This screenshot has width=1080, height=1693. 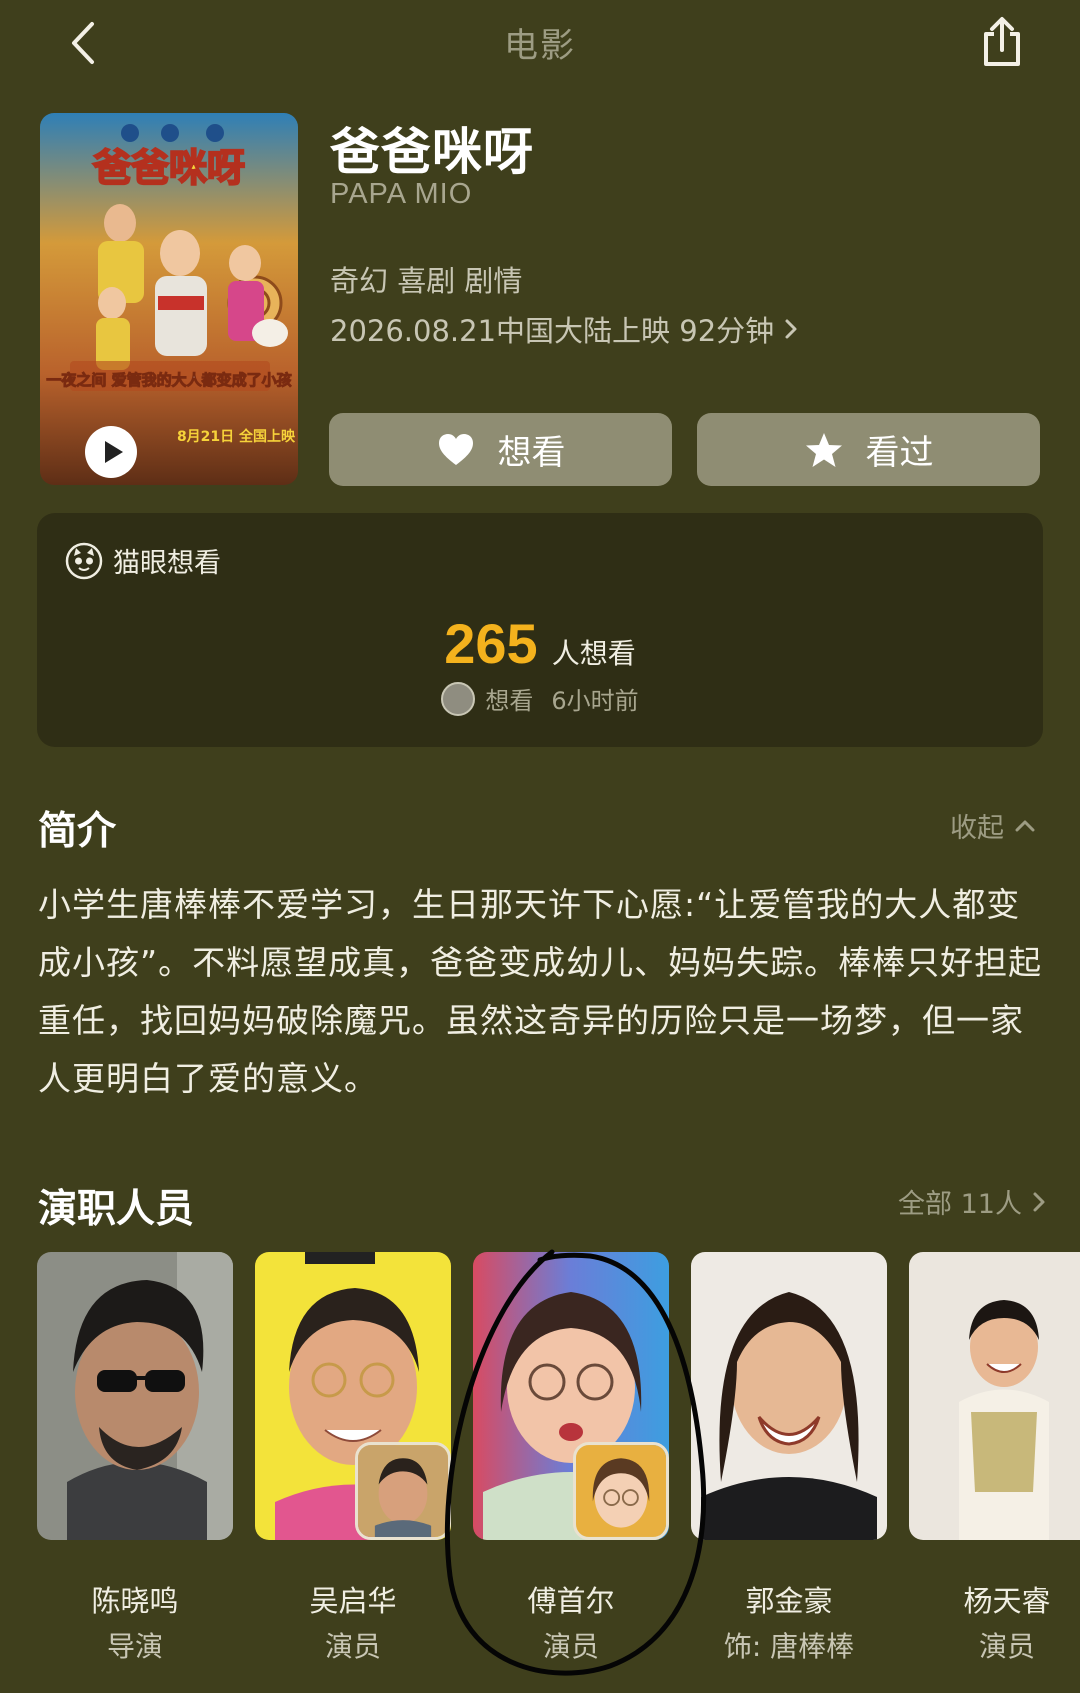 I want to click on share-icon, so click(x=1002, y=41).